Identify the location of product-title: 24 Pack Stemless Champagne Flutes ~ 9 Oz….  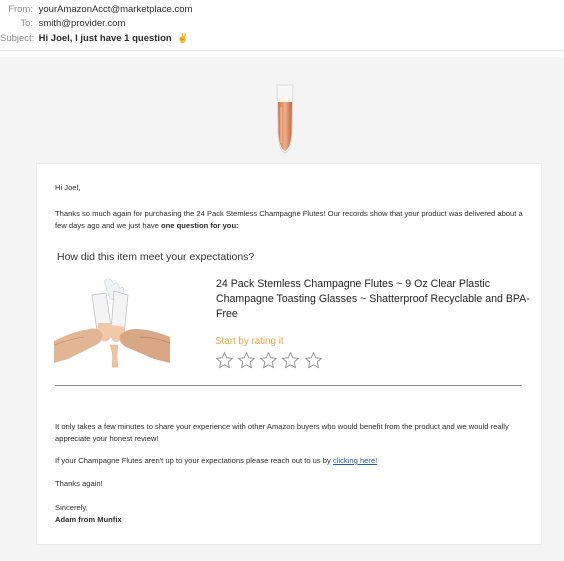
(377, 299).